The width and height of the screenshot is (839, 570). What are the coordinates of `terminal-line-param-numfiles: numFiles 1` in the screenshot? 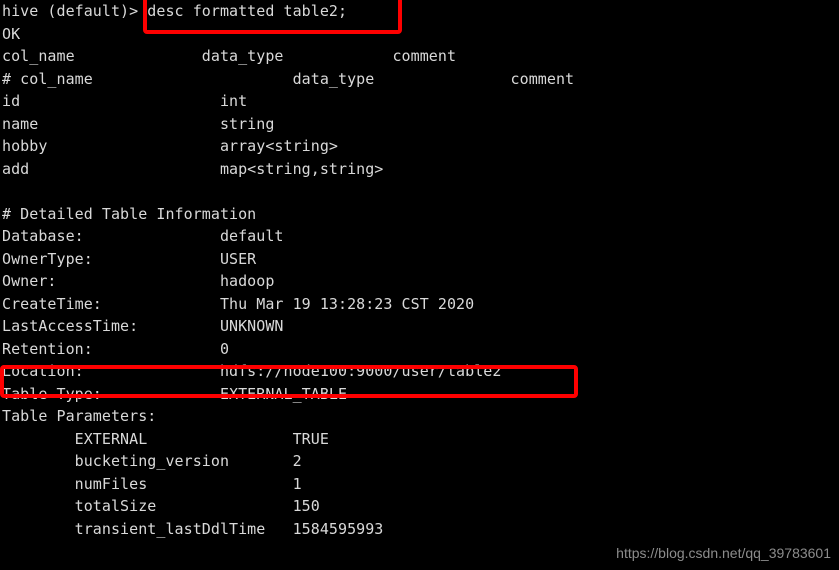 It's located at (152, 483).